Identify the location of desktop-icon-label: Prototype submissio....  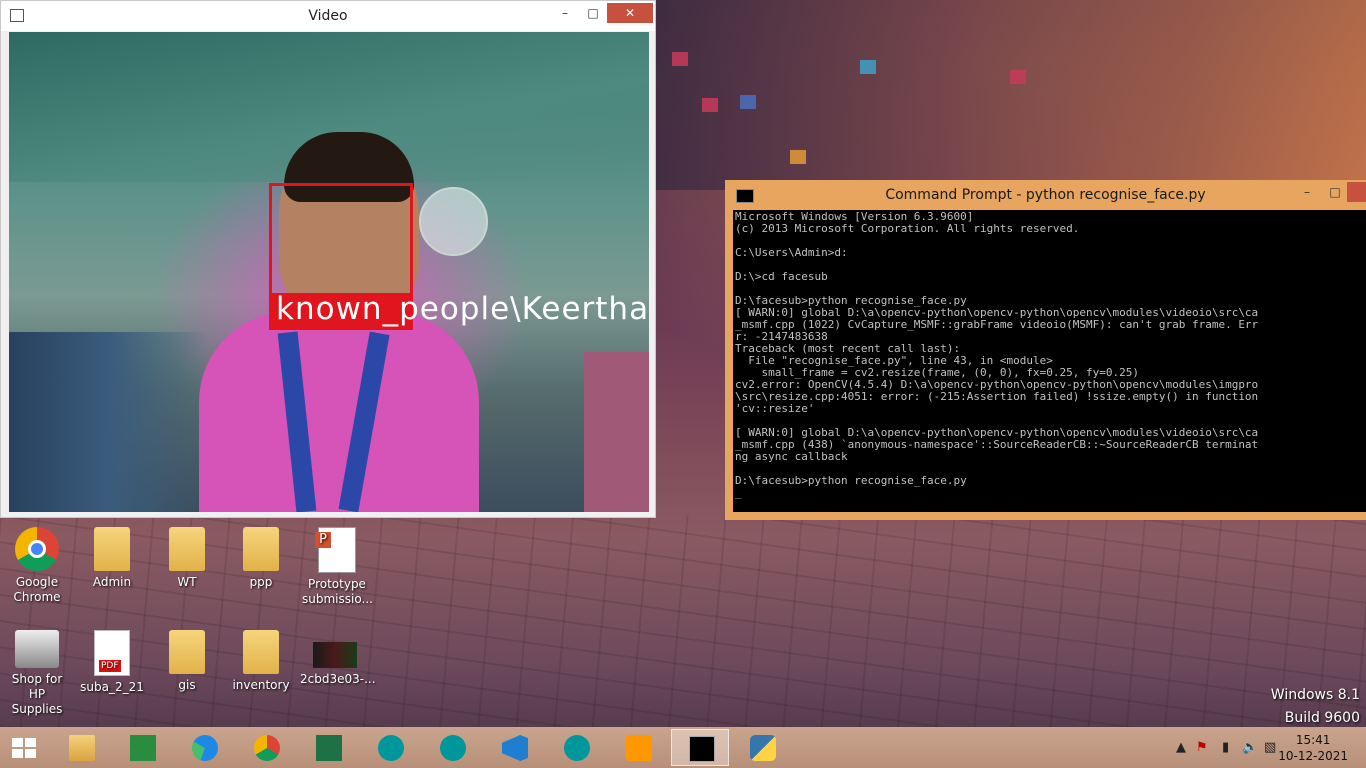
(337, 591).